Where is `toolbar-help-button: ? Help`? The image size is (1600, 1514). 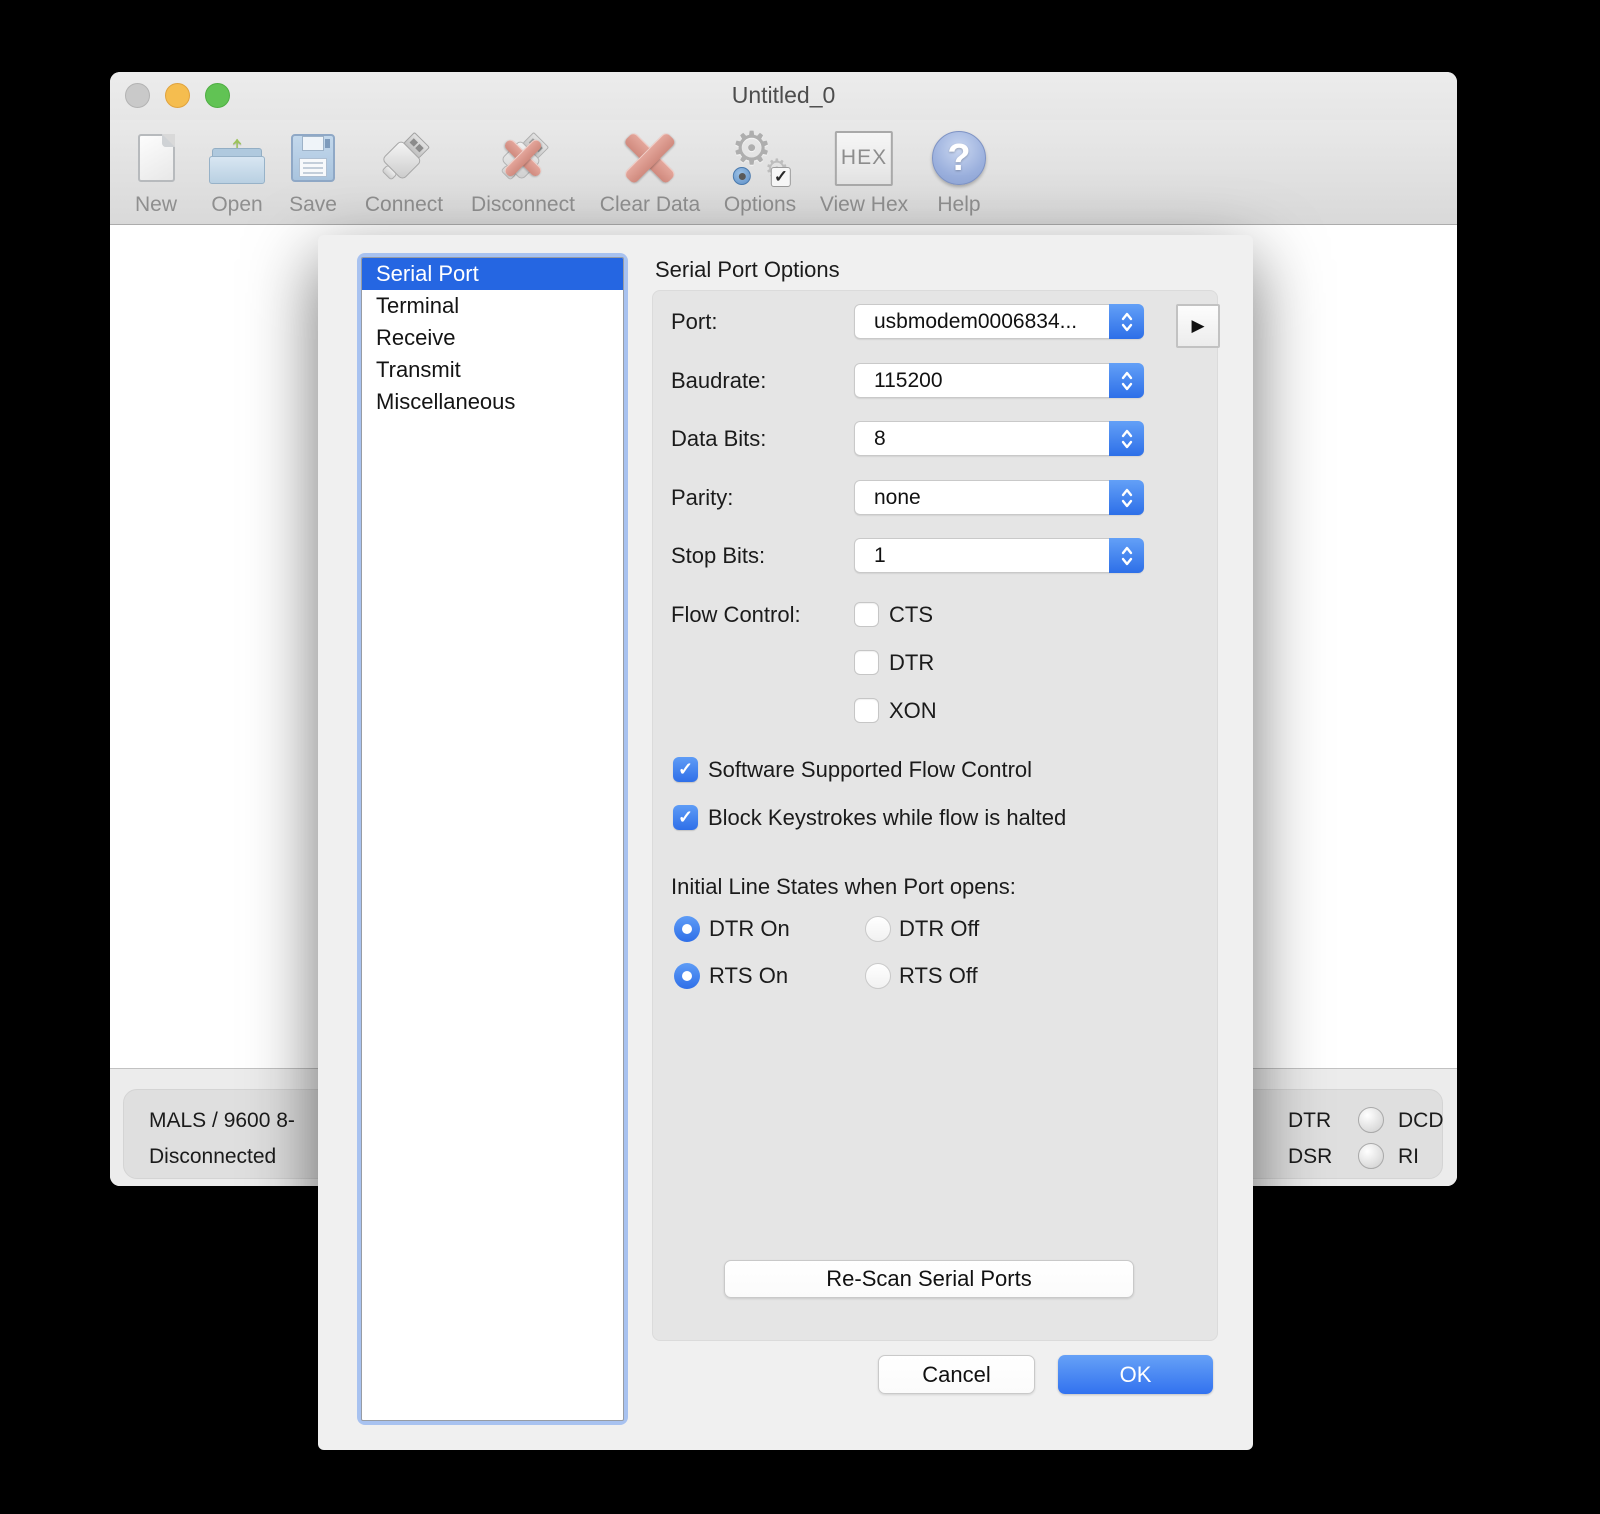 toolbar-help-button: ? Help is located at coordinates (959, 171).